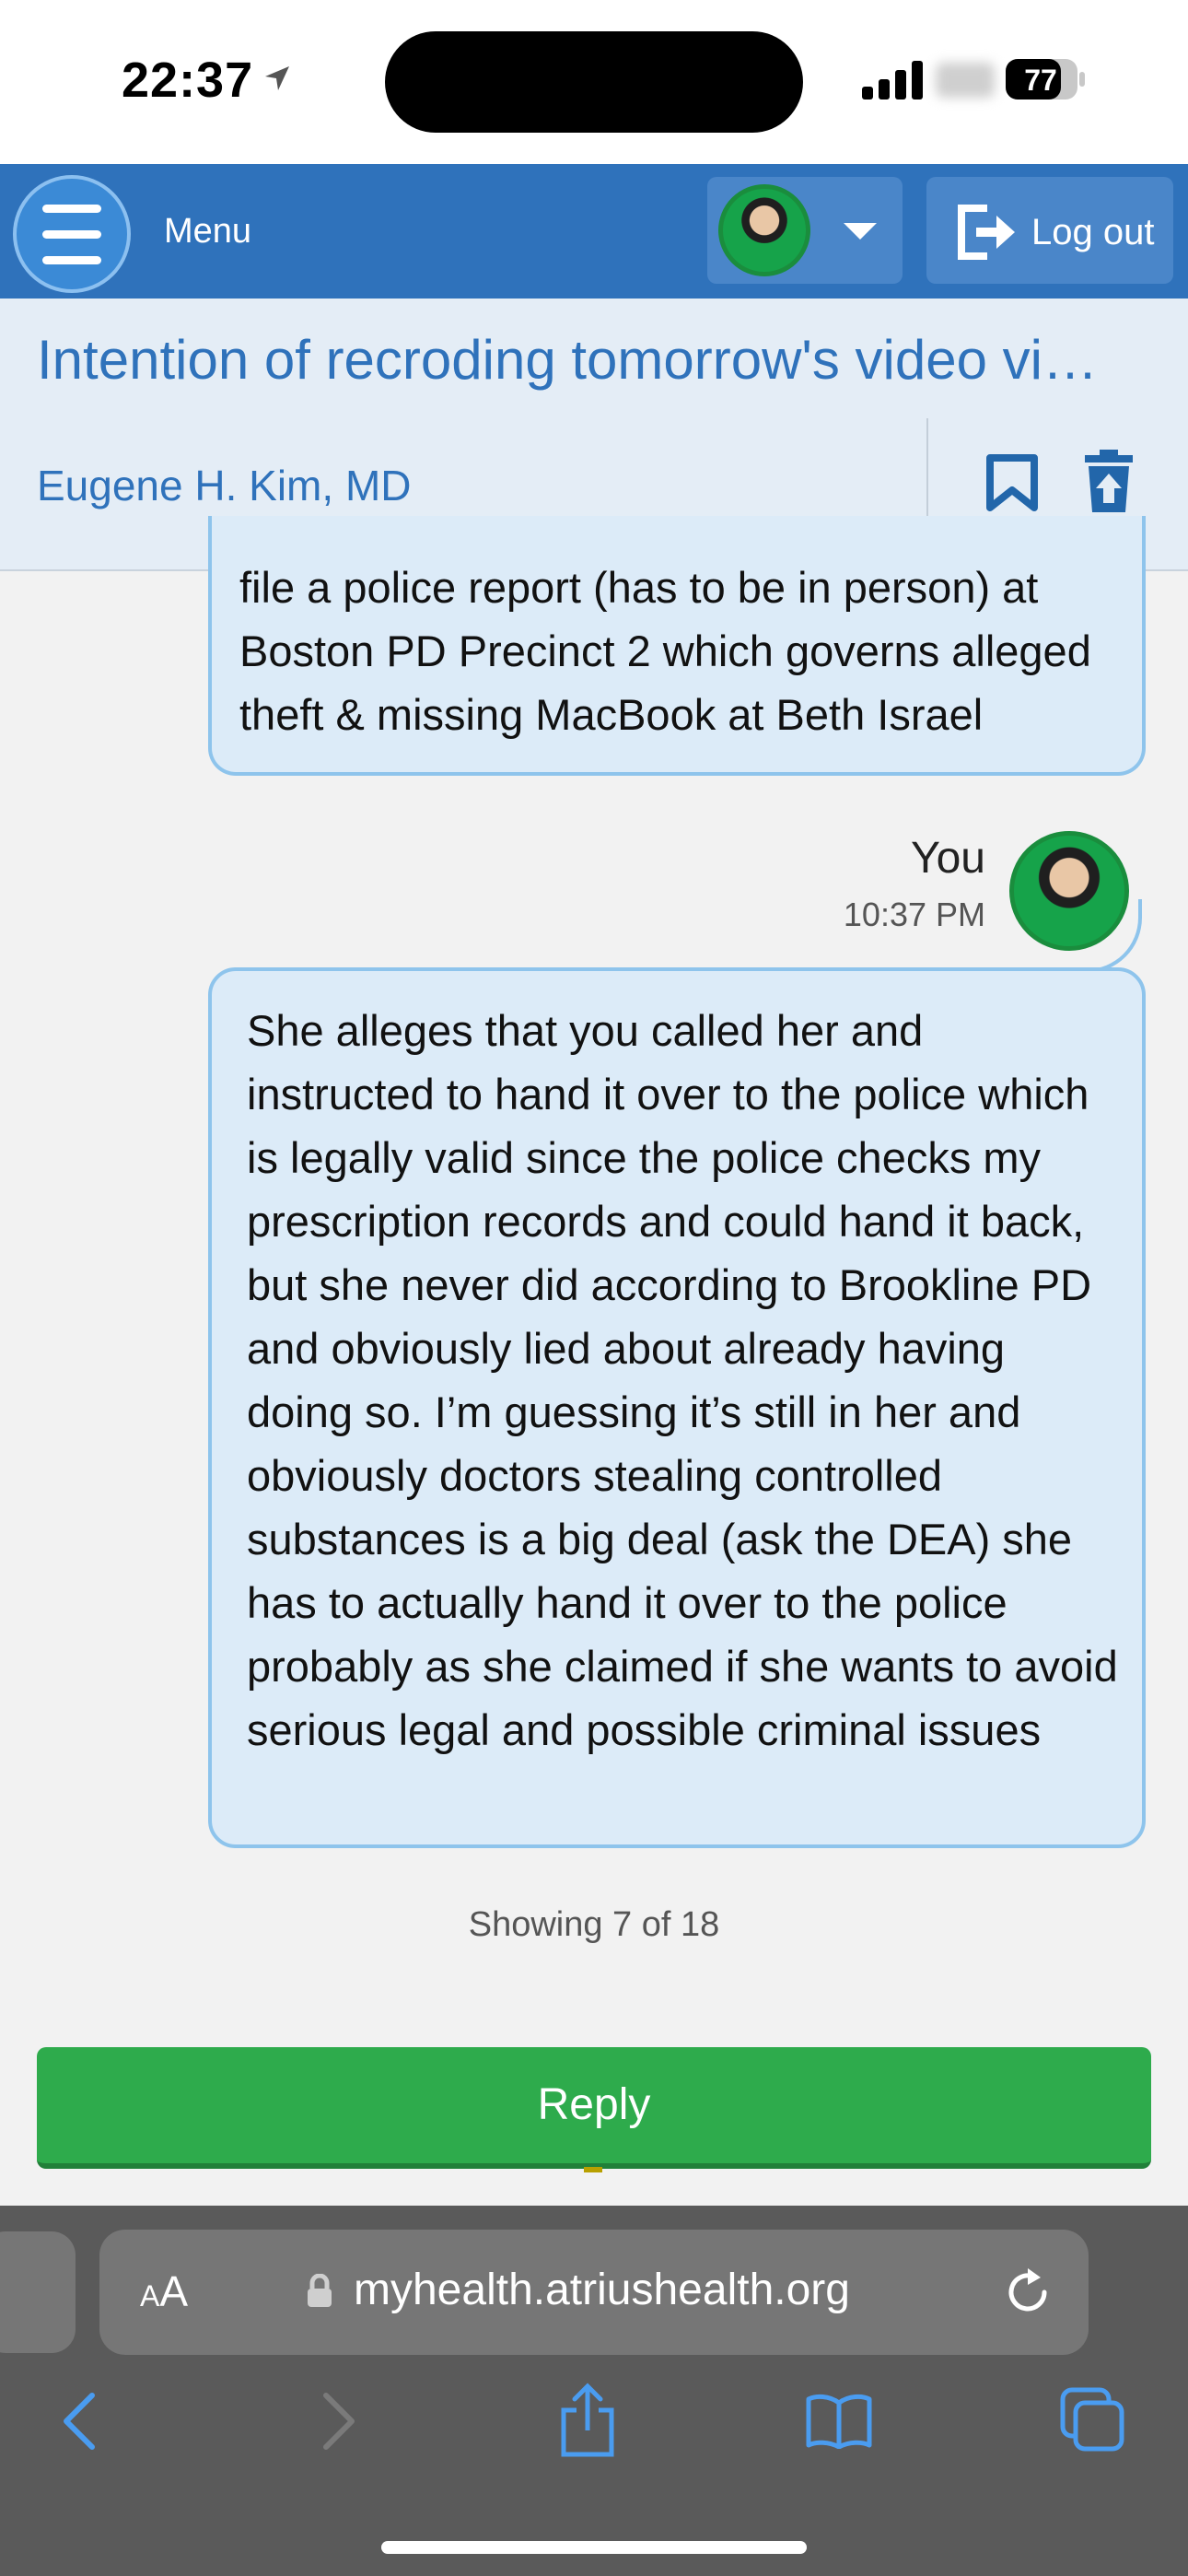 The width and height of the screenshot is (1188, 2576). I want to click on sender-avatar, so click(1069, 891).